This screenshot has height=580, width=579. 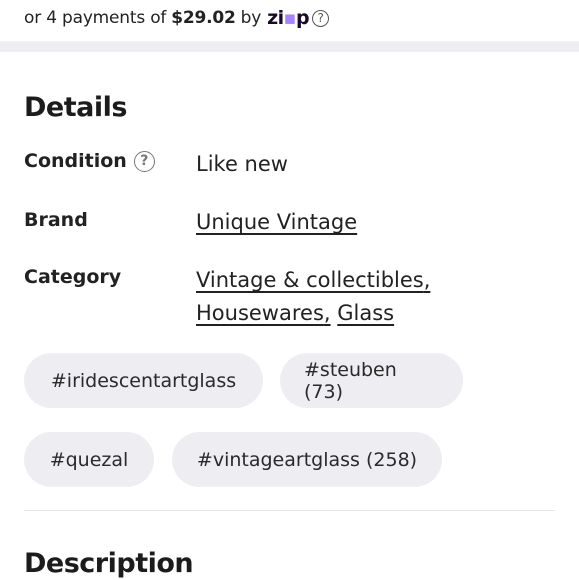 I want to click on category-link-vintage: Vintage & collectibles, so click(x=310, y=280).